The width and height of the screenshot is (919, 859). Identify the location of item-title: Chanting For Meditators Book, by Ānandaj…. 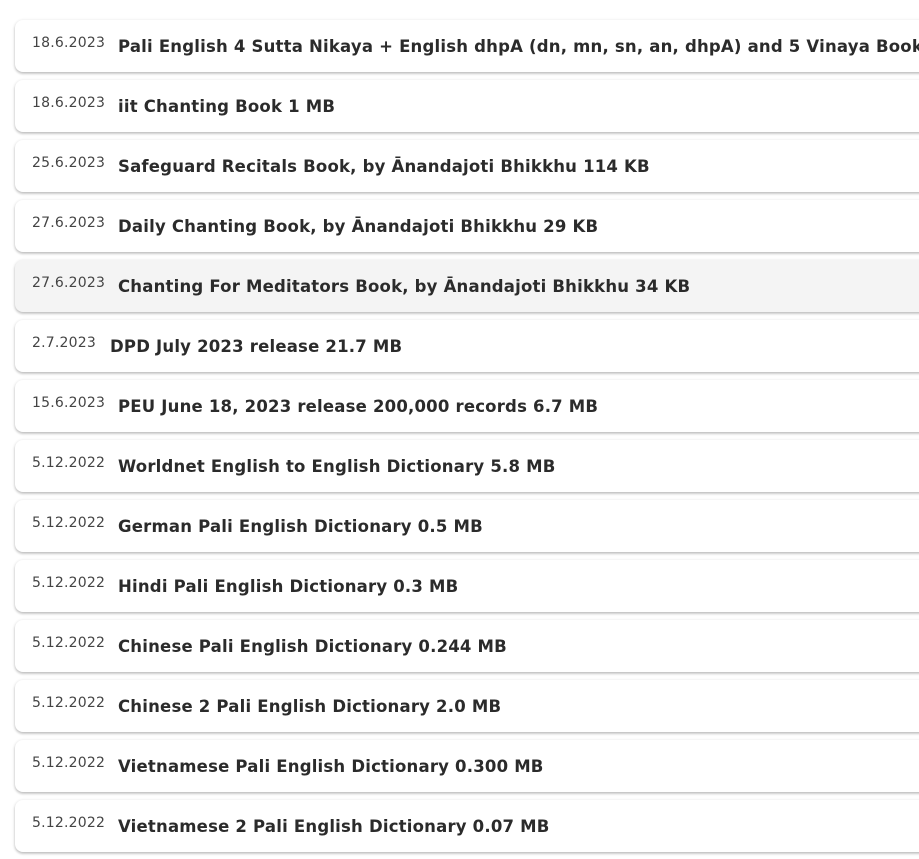
(404, 286).